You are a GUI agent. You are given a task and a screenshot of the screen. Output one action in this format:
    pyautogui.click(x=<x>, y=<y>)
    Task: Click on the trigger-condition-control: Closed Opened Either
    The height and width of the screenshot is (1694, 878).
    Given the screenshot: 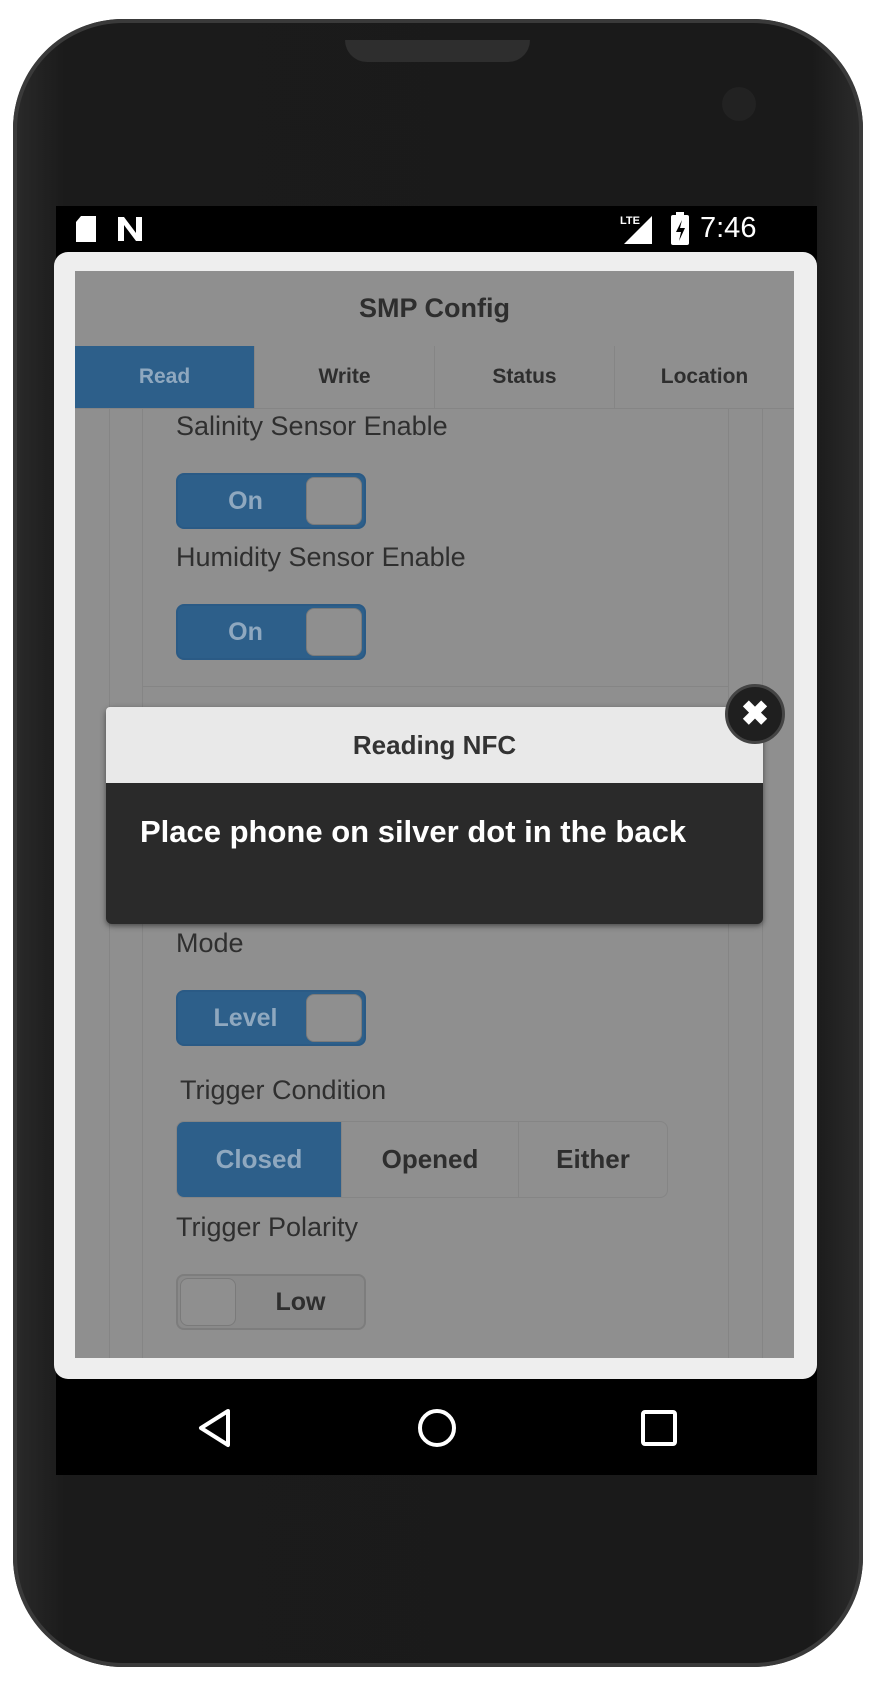 What is the action you would take?
    pyautogui.click(x=422, y=1159)
    